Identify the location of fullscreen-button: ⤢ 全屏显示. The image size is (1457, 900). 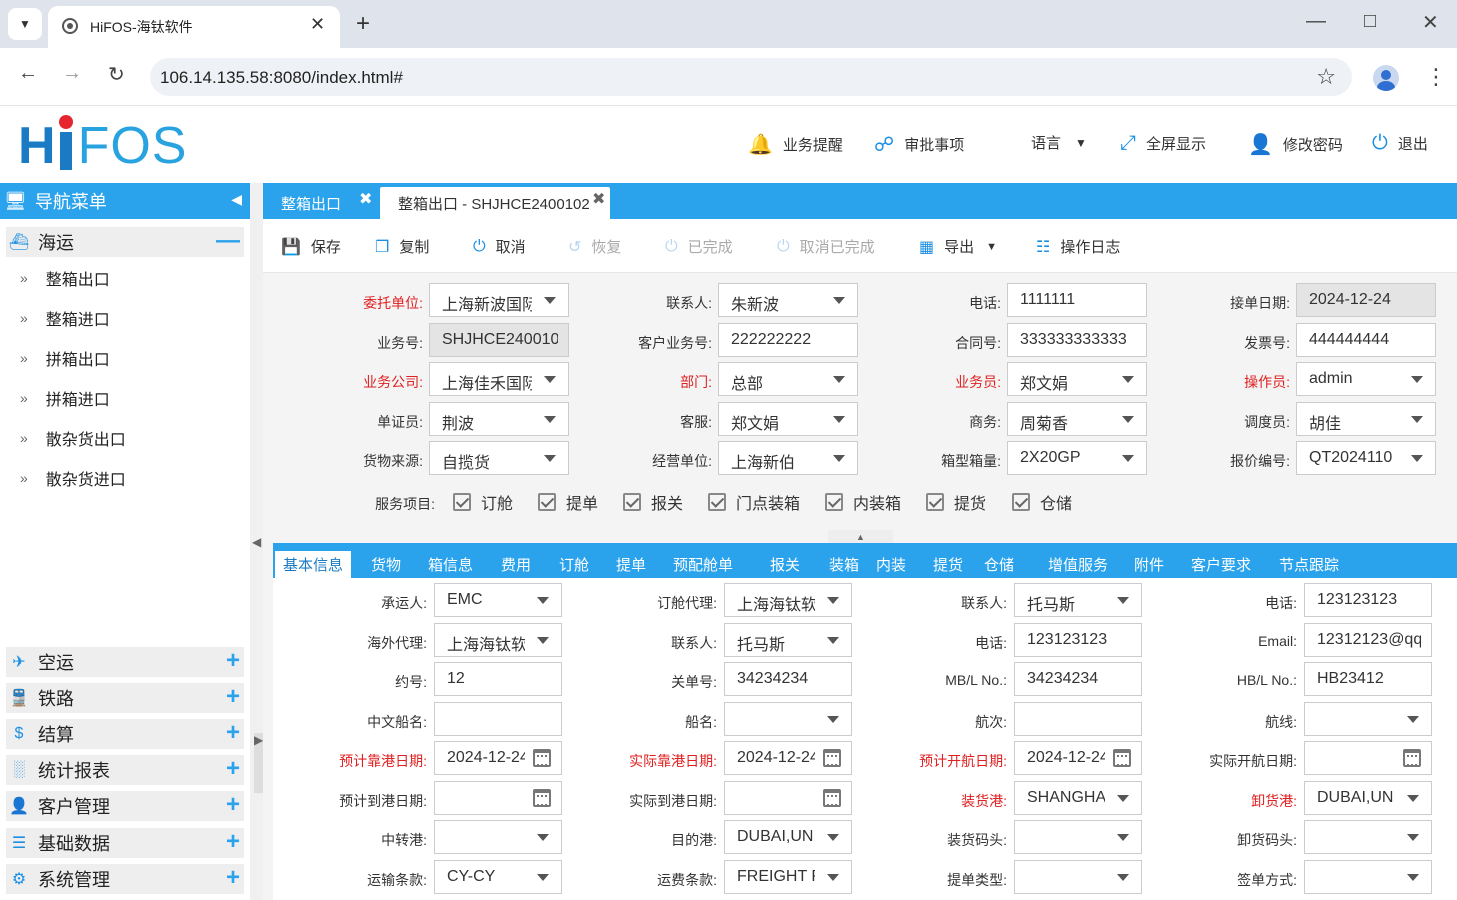
(1163, 143).